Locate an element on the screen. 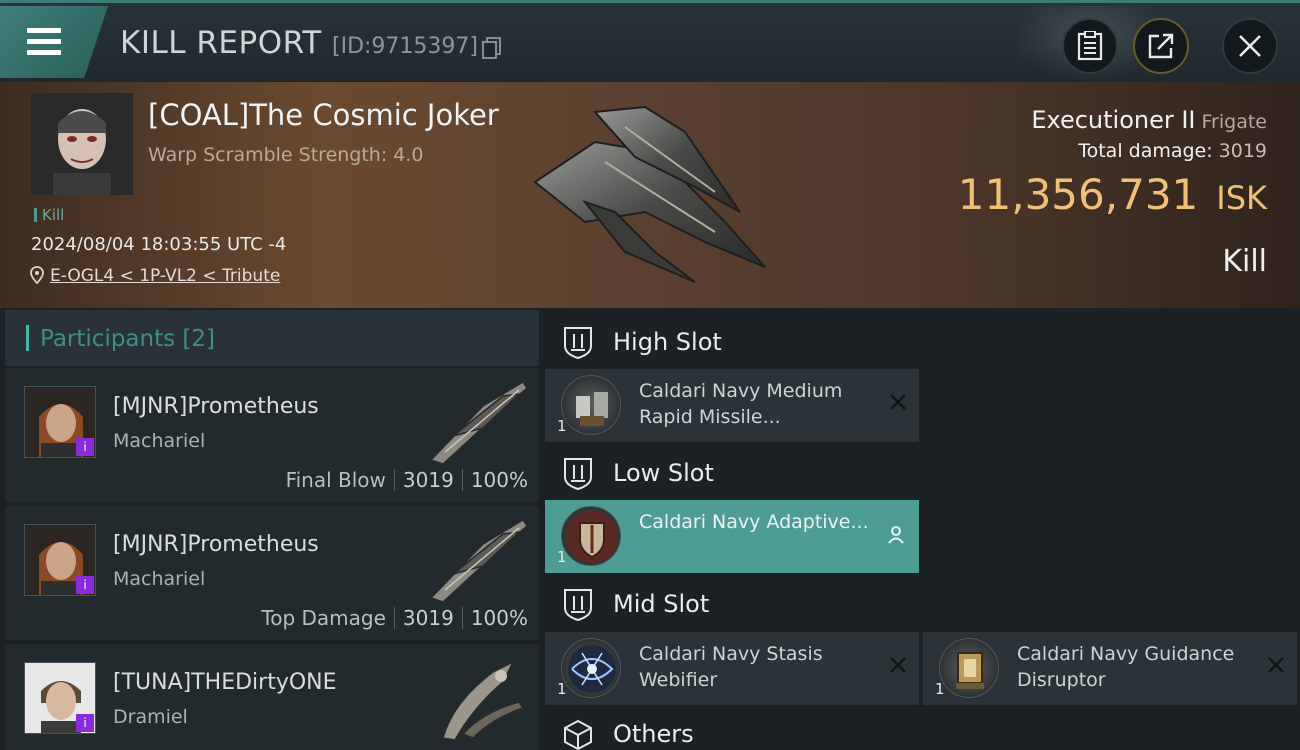  person-icon is located at coordinates (896, 535).